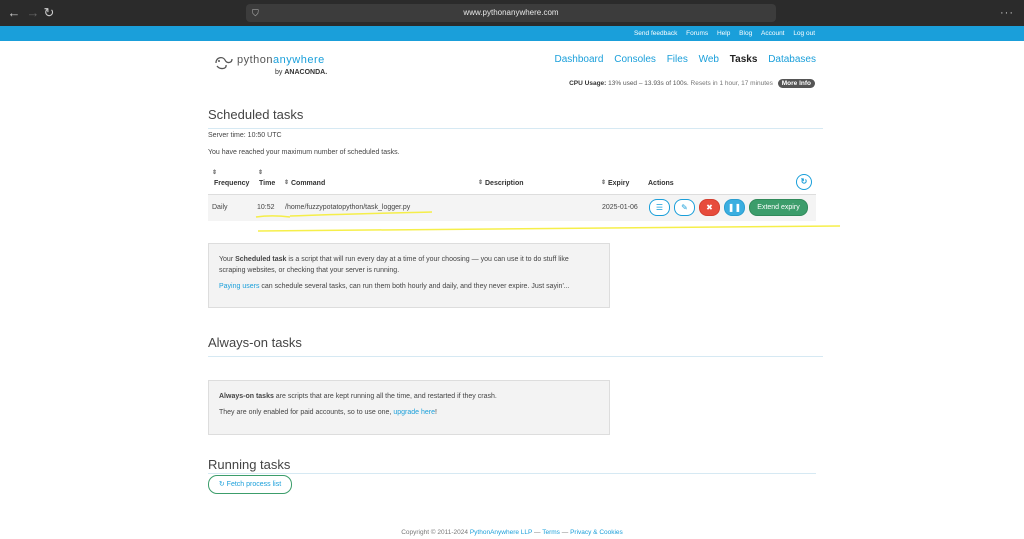 Image resolution: width=1024 pixels, height=539 pixels. Describe the element at coordinates (224, 63) in the screenshot. I see `python-snake-icon` at that location.